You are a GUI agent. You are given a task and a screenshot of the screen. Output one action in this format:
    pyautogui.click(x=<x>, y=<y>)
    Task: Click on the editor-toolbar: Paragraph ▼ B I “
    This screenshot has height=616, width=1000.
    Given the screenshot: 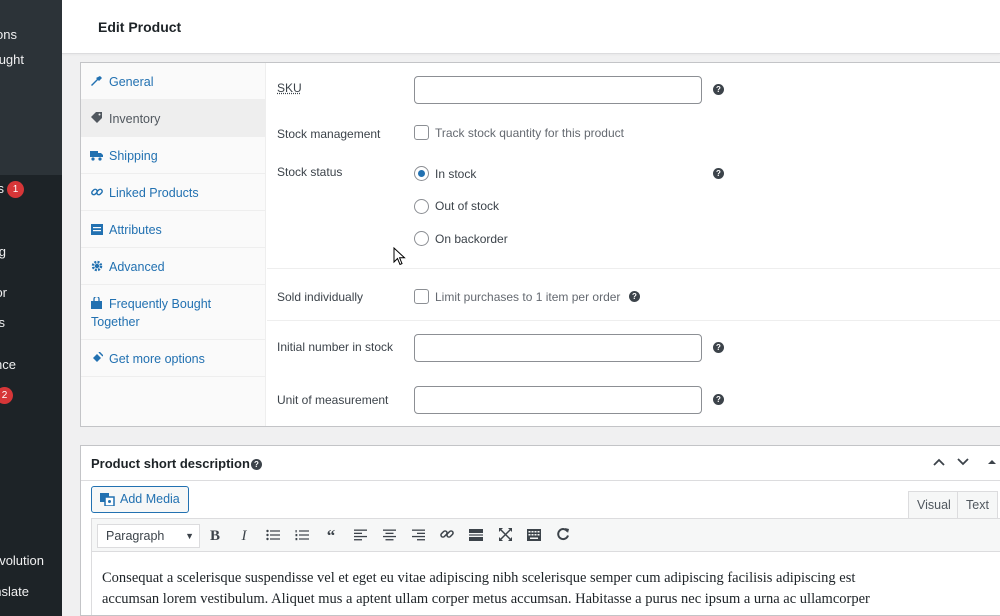 What is the action you would take?
    pyautogui.click(x=545, y=535)
    